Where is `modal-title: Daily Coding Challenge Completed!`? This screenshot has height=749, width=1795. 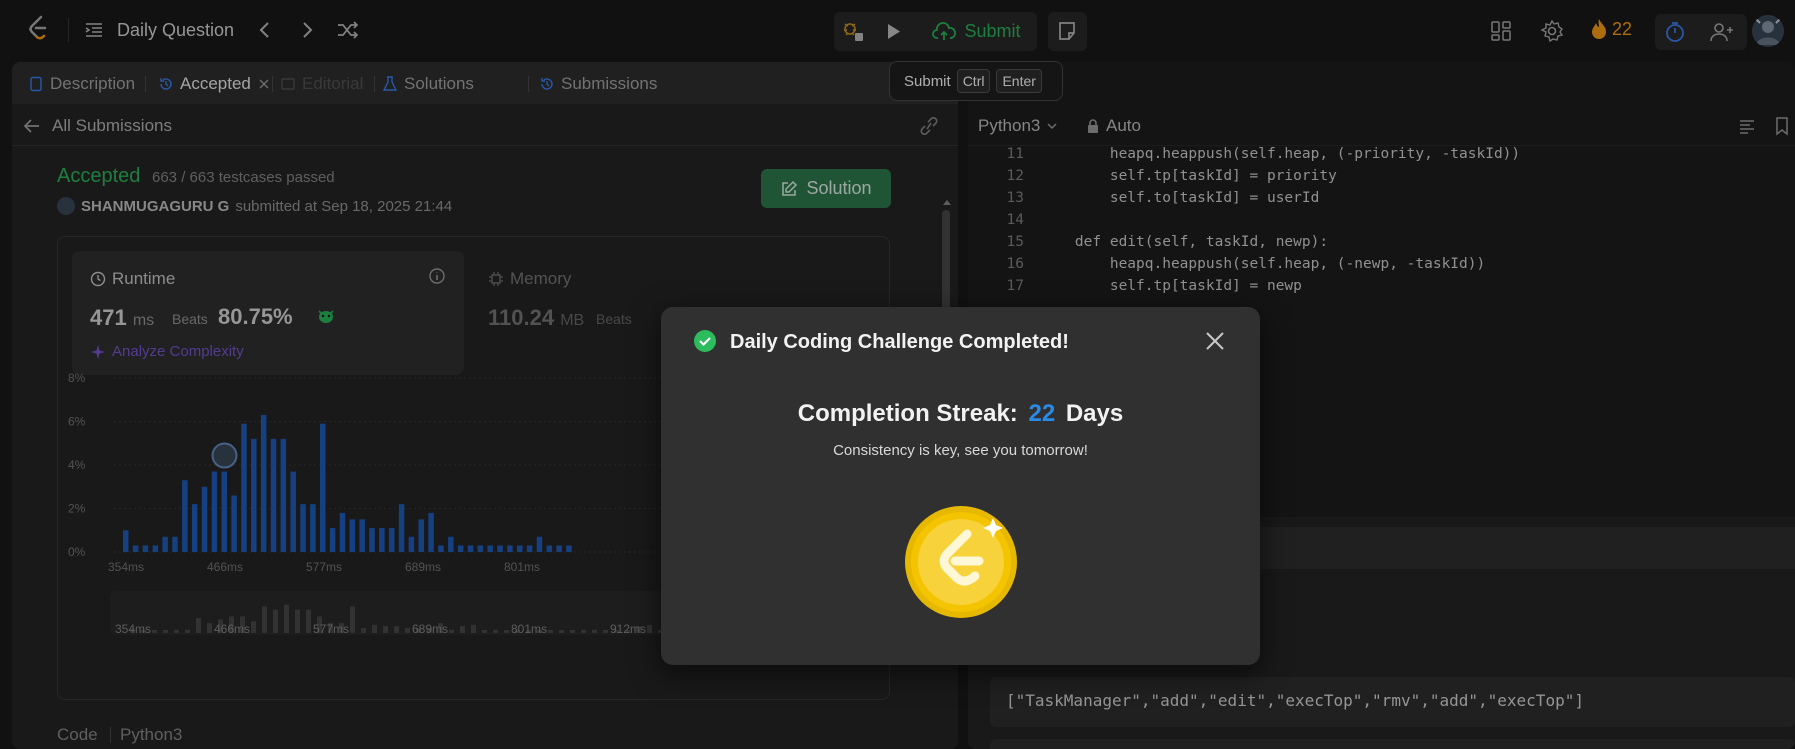 modal-title: Daily Coding Challenge Completed! is located at coordinates (899, 342).